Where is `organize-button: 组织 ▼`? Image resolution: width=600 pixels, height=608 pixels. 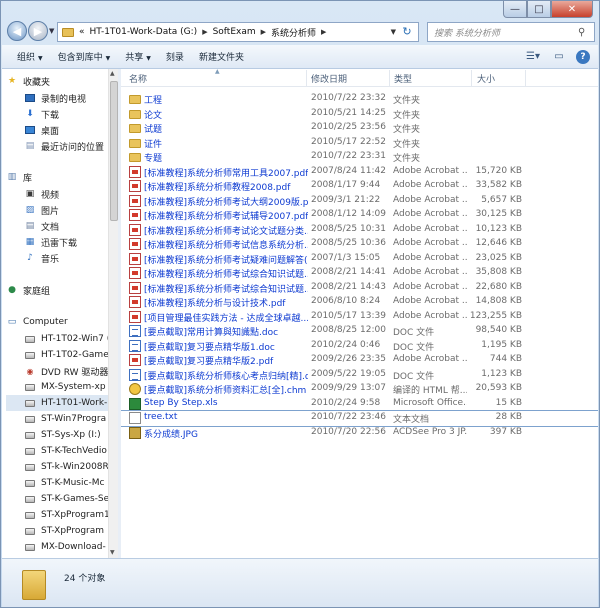
organize-button: 组织 ▼ is located at coordinates (30, 56).